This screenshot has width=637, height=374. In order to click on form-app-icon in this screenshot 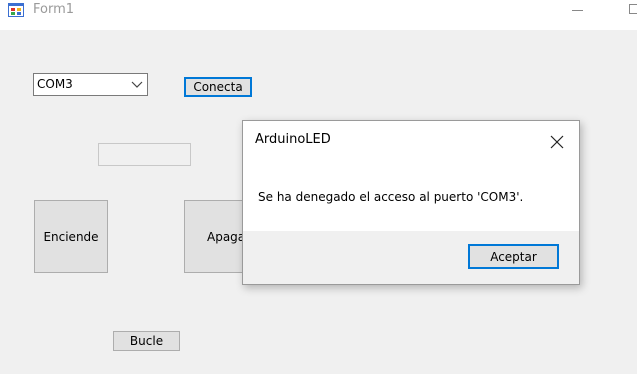, I will do `click(16, 10)`.